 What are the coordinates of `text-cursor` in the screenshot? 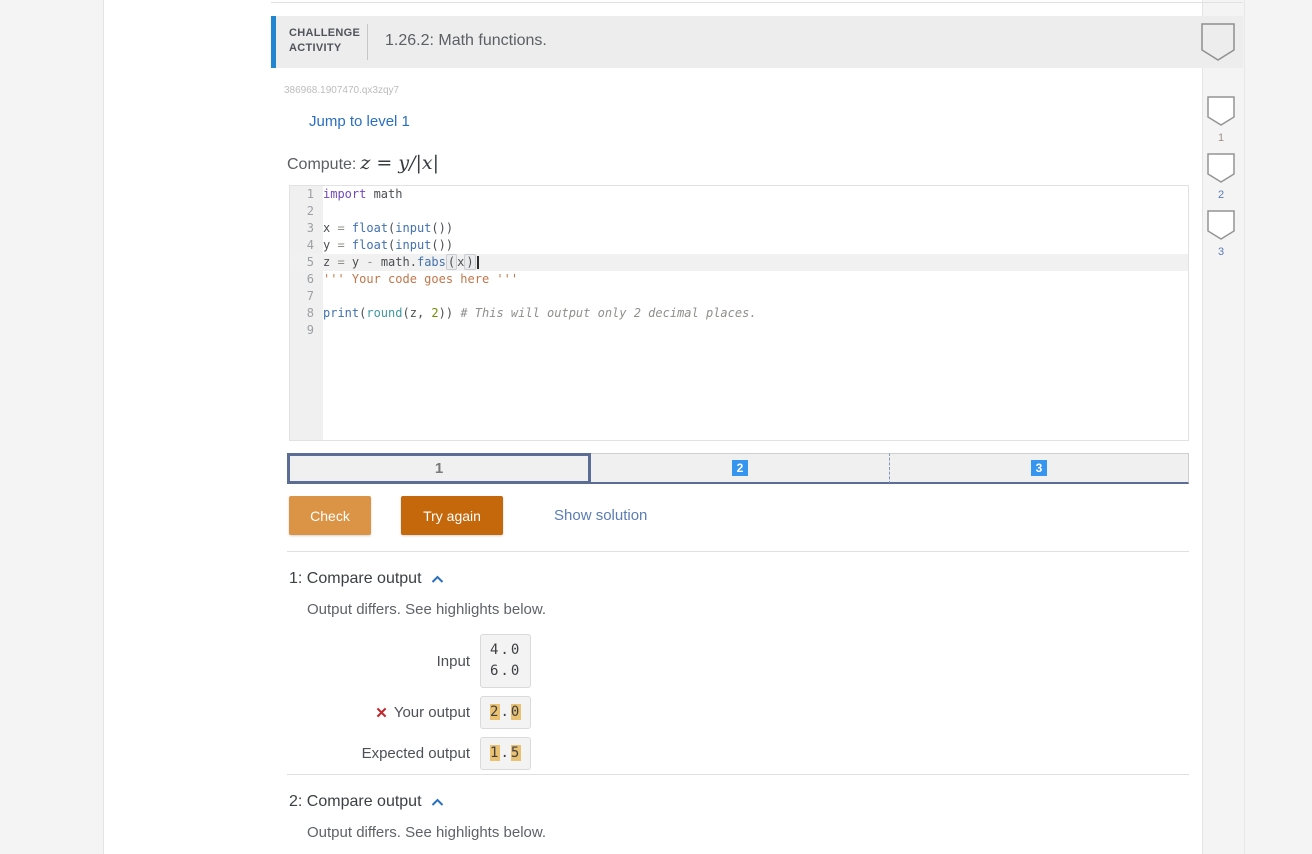 It's located at (477, 262).